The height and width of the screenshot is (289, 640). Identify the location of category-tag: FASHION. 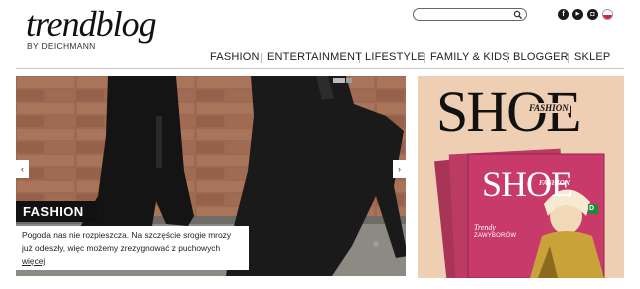
(56, 211).